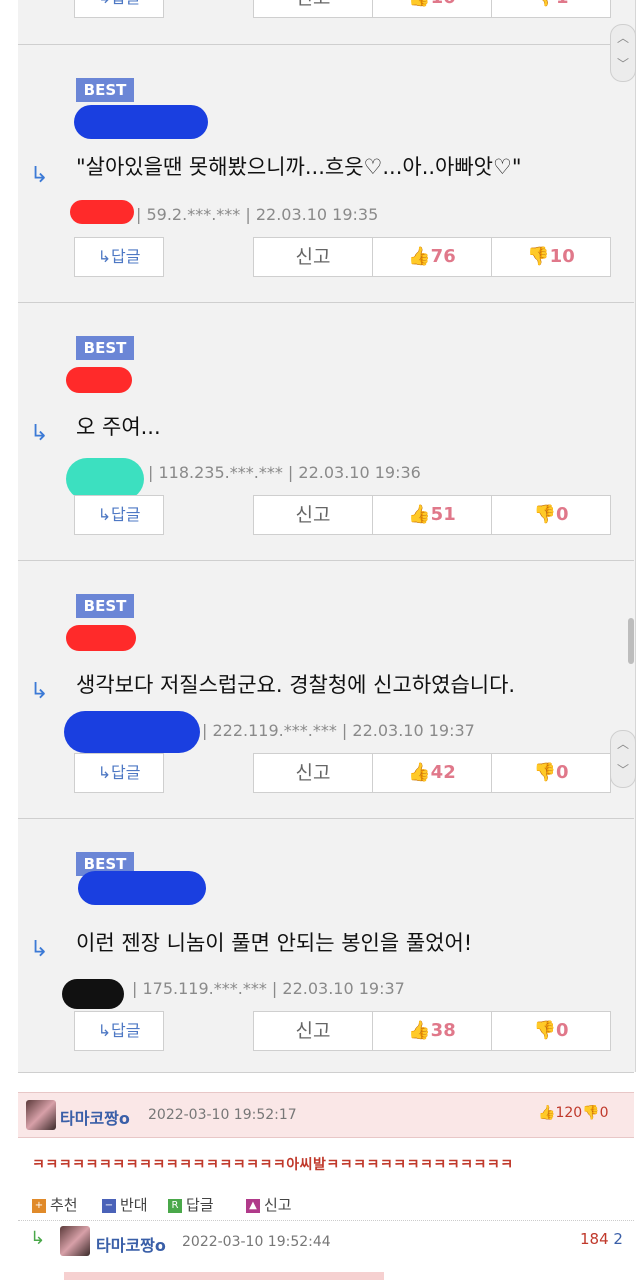 The height and width of the screenshot is (1280, 640). I want to click on scrollbar-thumb, so click(631, 641).